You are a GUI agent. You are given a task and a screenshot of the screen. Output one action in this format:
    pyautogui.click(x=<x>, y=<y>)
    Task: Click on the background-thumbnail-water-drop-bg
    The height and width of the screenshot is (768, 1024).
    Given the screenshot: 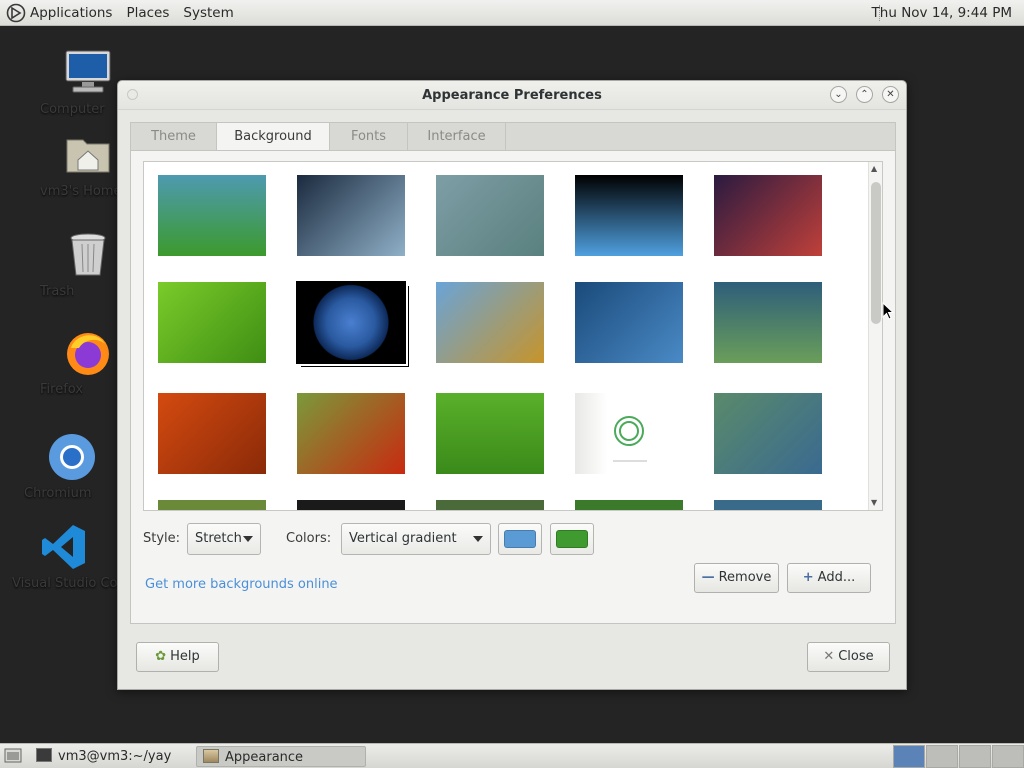 What is the action you would take?
    pyautogui.click(x=351, y=215)
    